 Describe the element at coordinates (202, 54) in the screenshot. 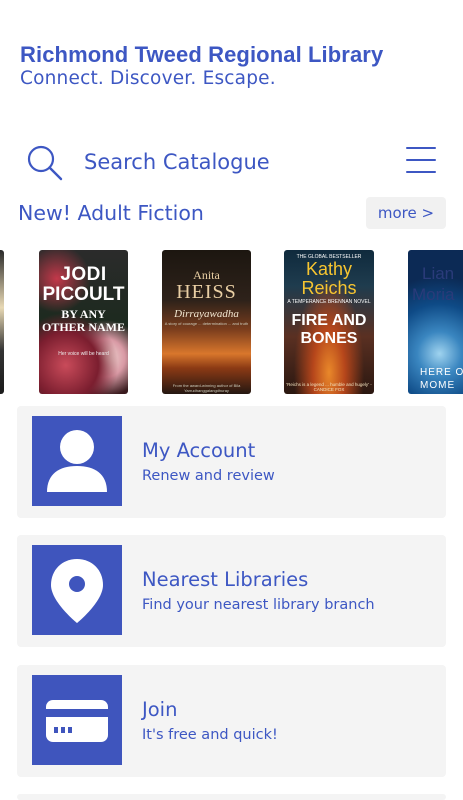

I see `library-title: Richmond Tweed Regional Library` at that location.